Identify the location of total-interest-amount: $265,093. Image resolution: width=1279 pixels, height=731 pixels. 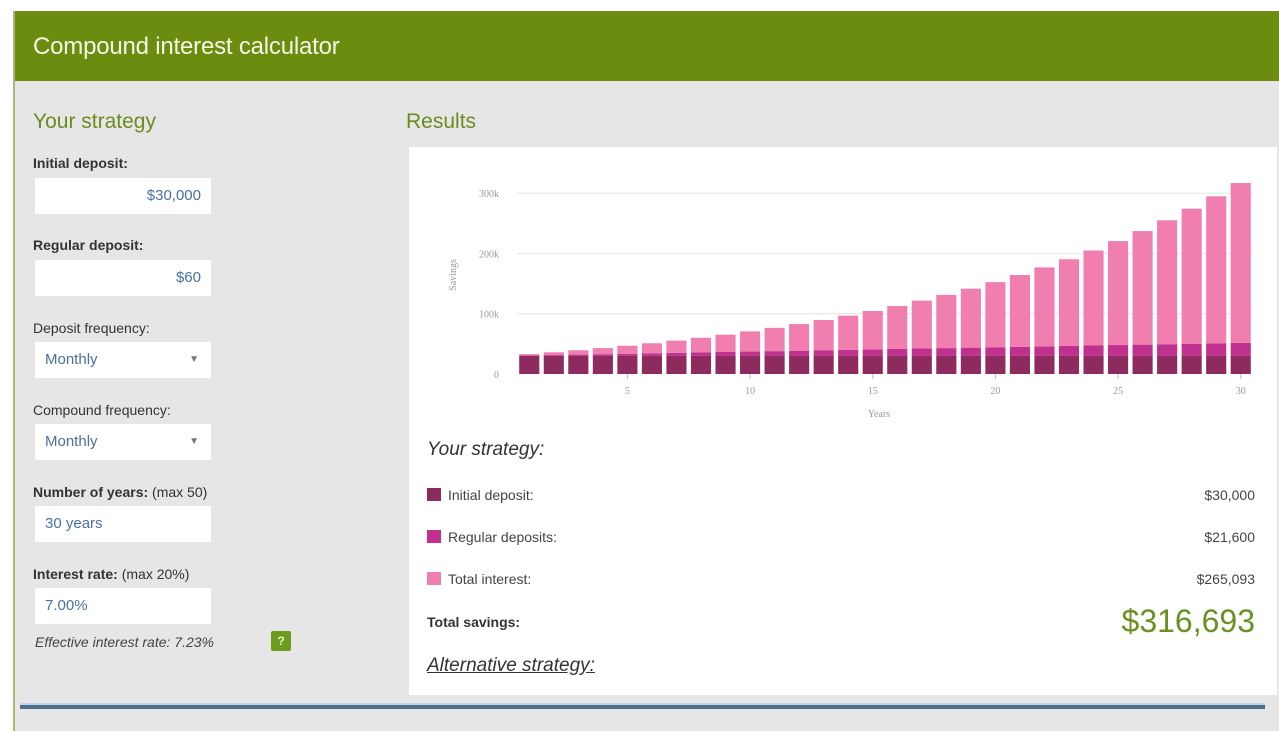
(1226, 579).